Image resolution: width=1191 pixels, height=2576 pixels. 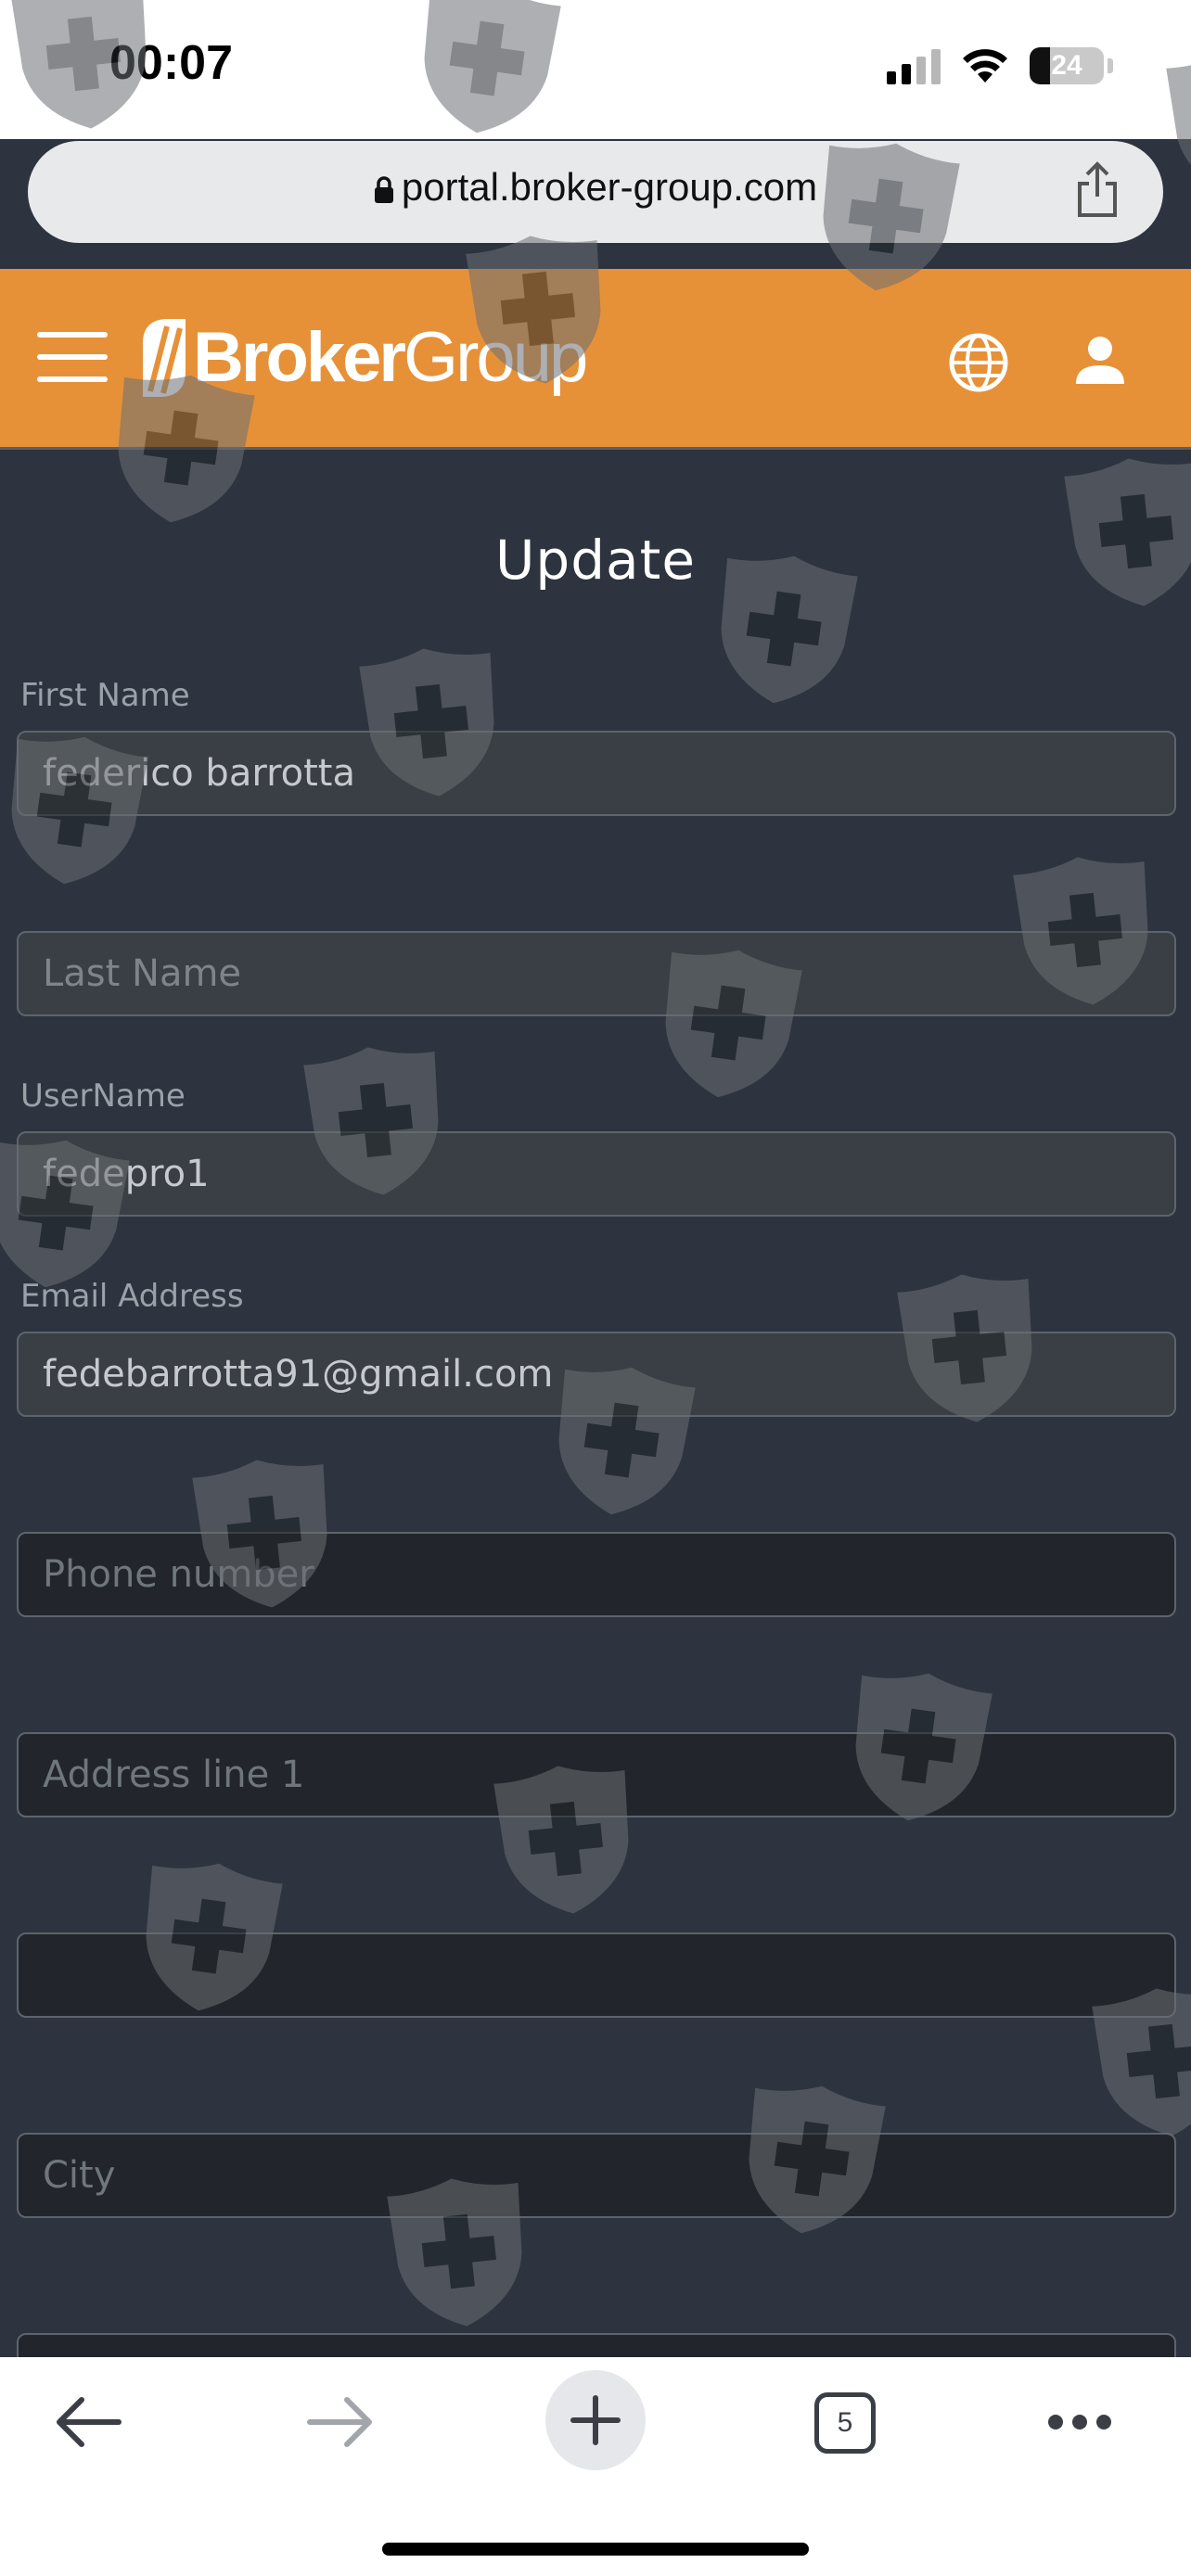 I want to click on plus-icon, so click(x=595, y=2420).